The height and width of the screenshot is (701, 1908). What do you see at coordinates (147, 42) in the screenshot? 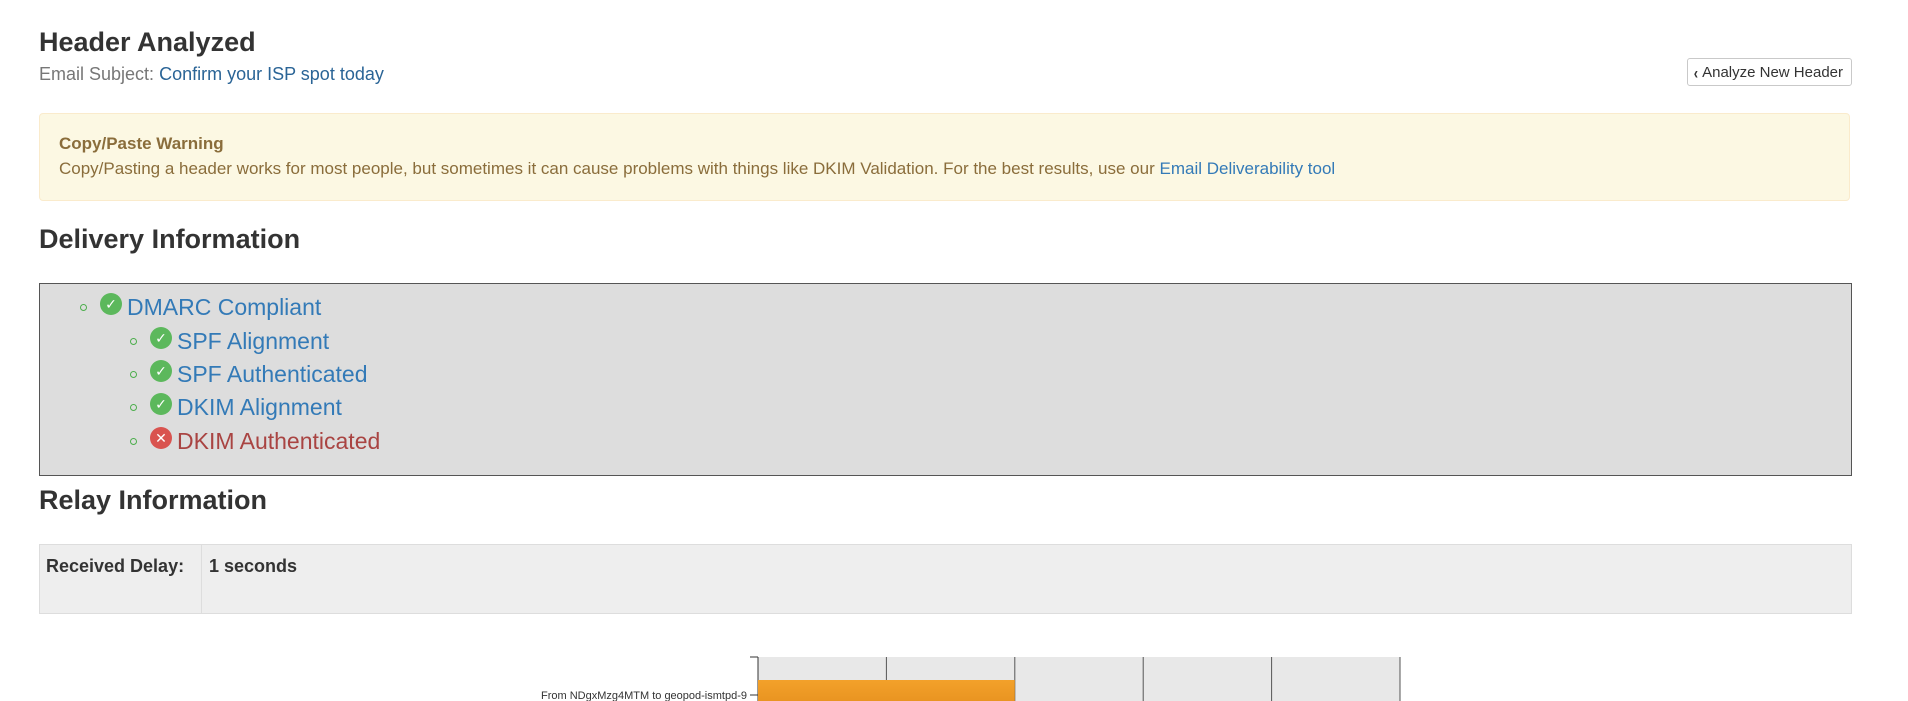
I see `page-title: Header Analyzed` at bounding box center [147, 42].